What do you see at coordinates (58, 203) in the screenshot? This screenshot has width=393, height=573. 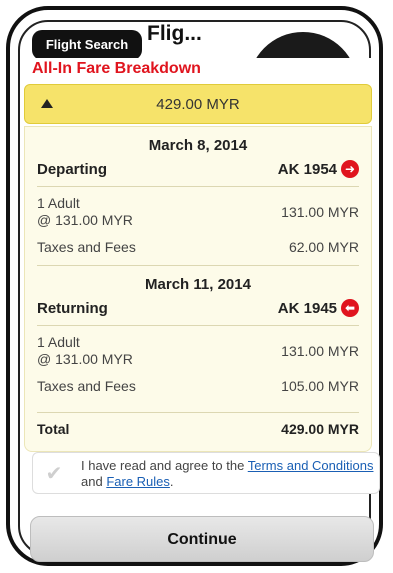 I see `departing-passenger-count: 1 Adult` at bounding box center [58, 203].